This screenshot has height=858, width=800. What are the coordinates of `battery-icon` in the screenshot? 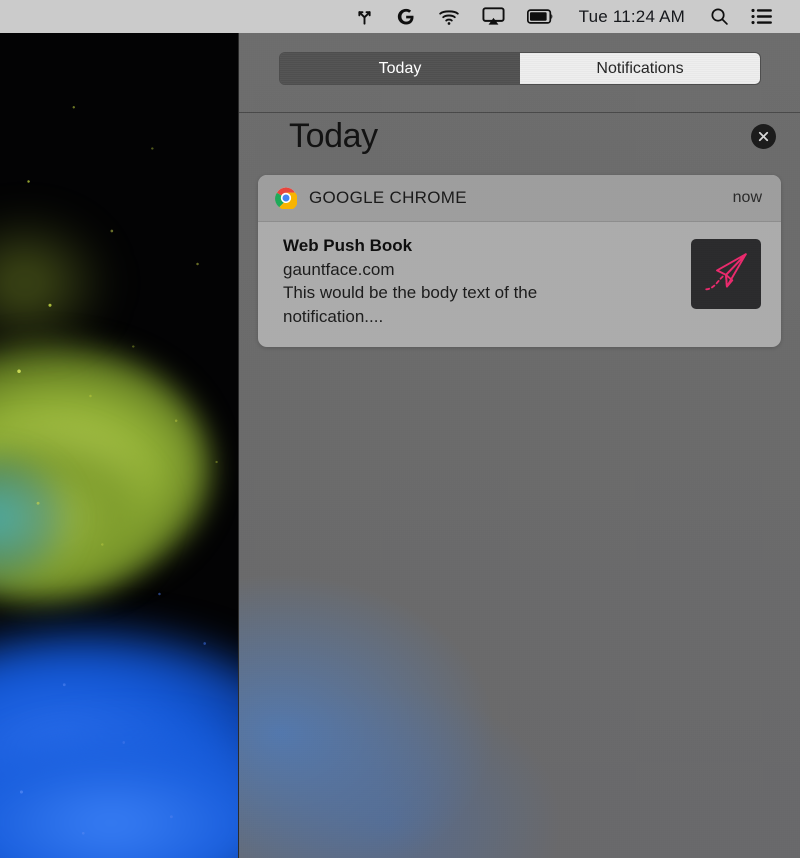 It's located at (540, 16).